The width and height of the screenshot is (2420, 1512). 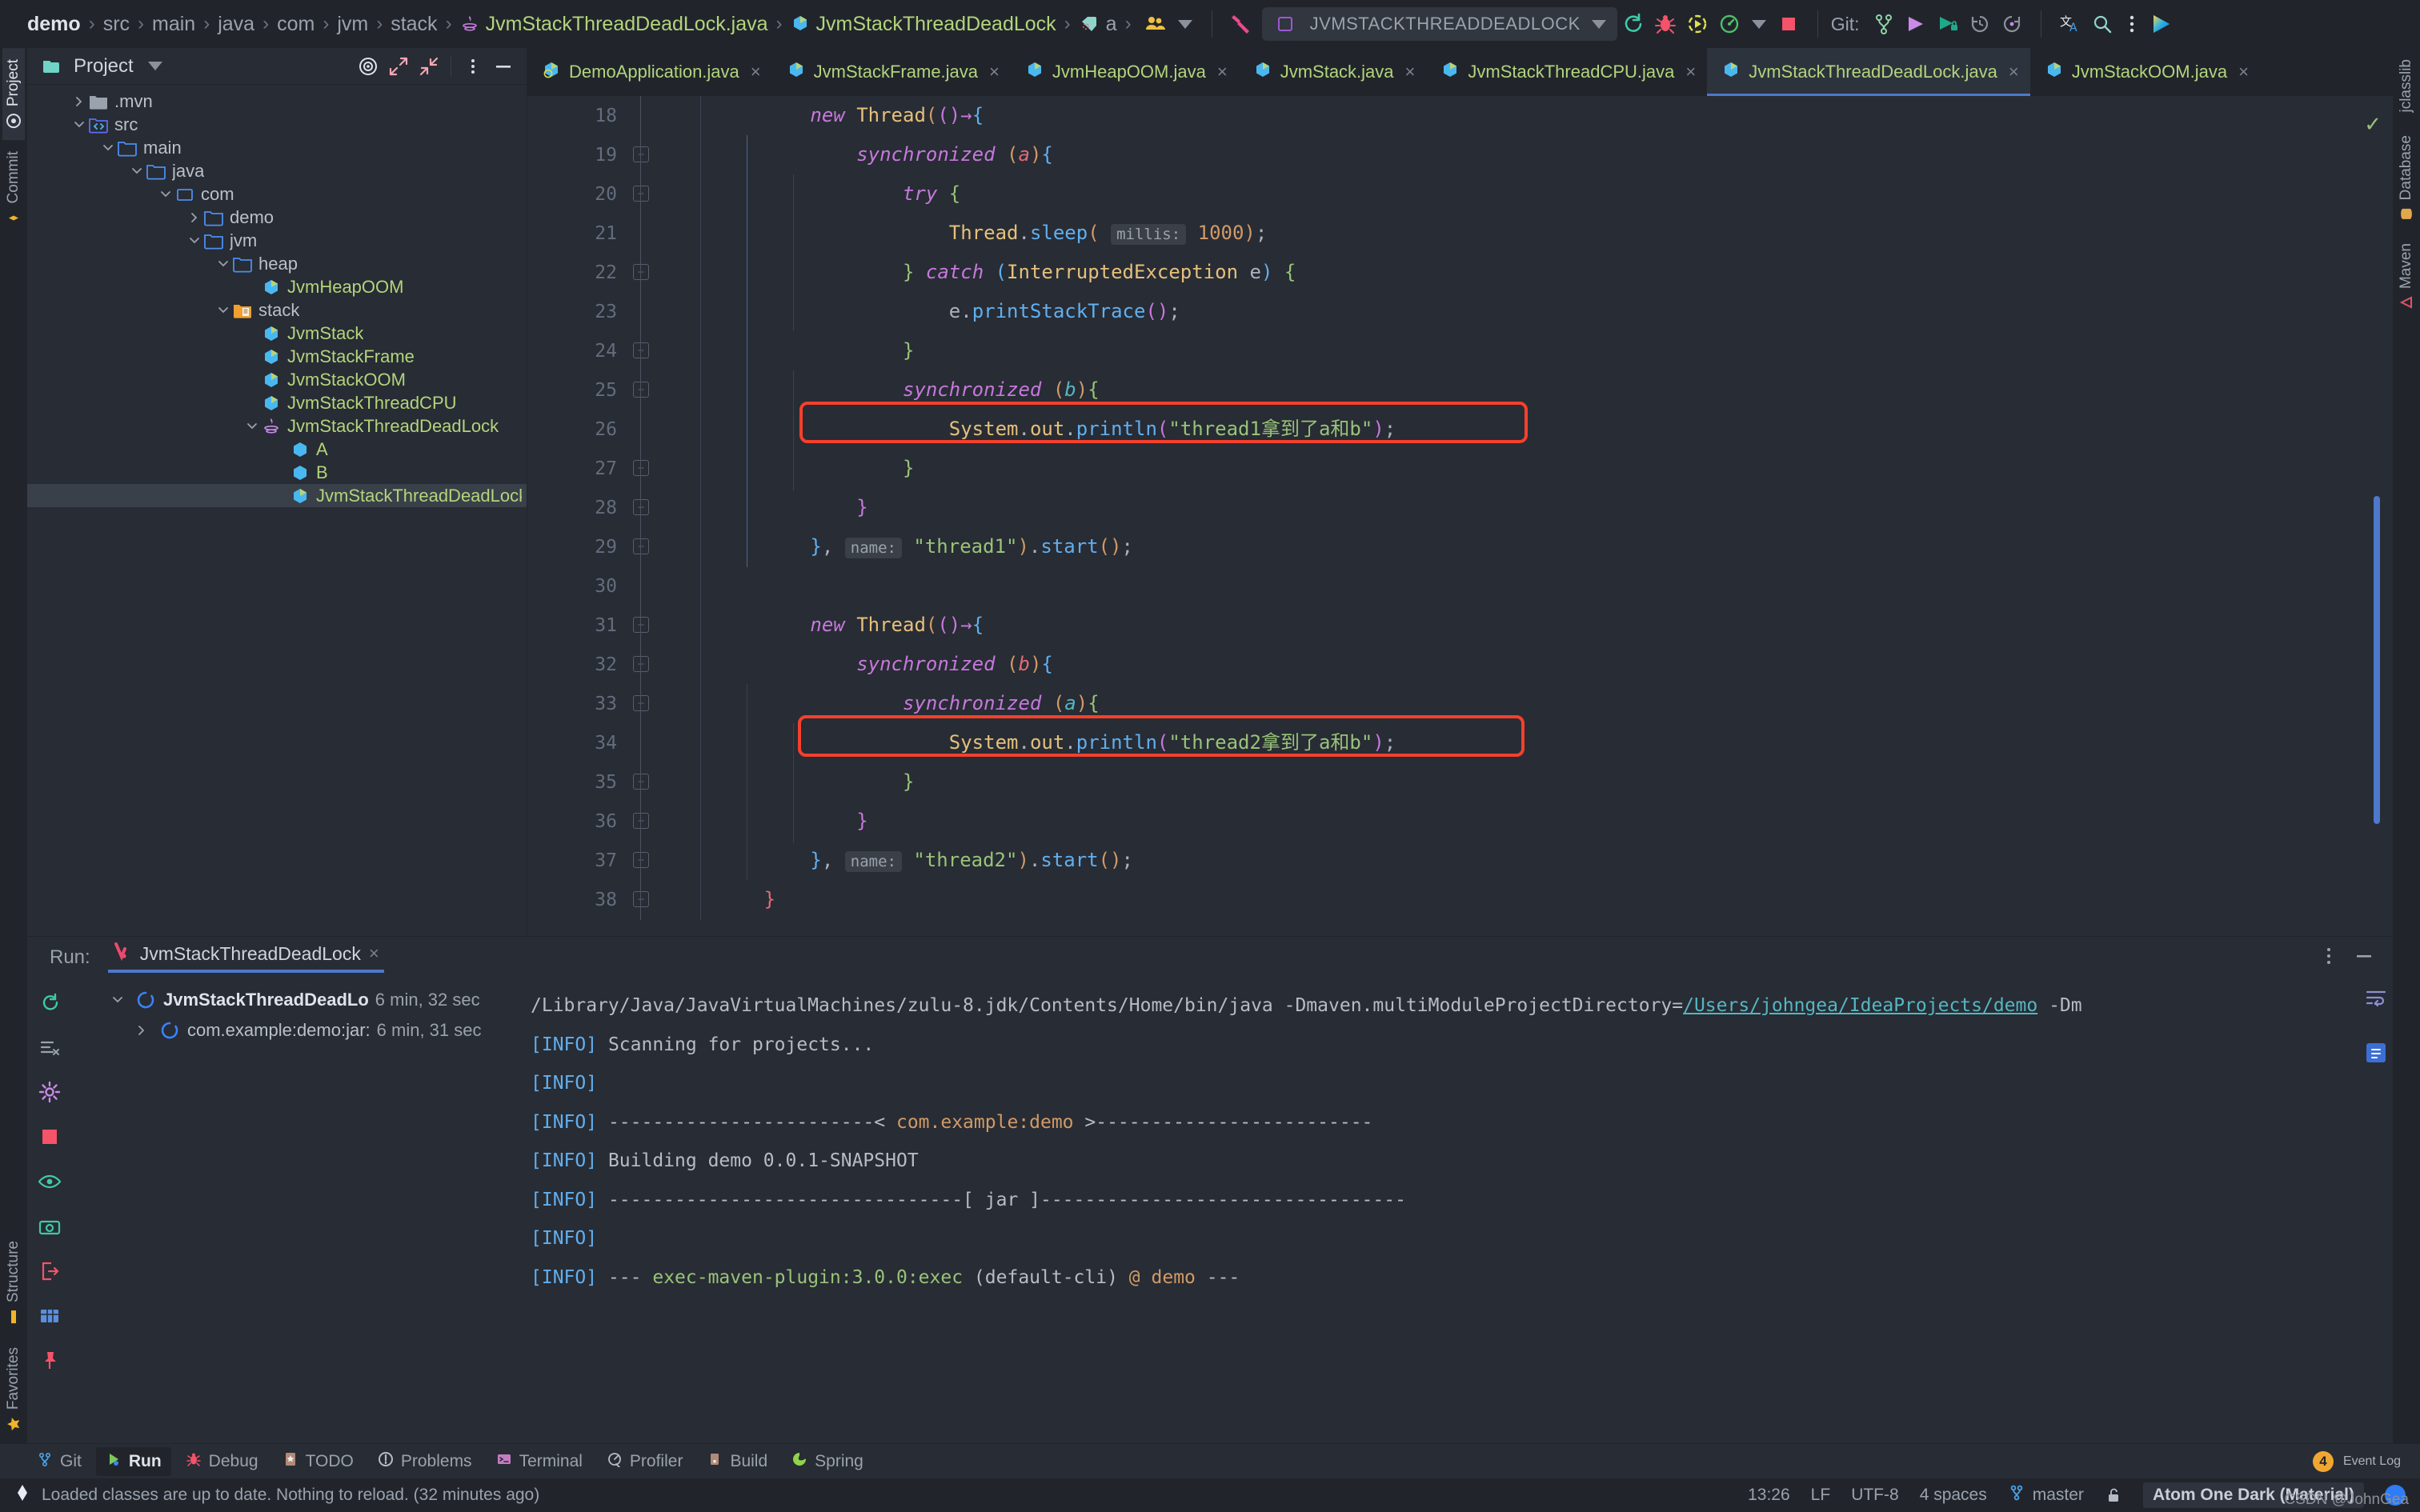 What do you see at coordinates (277, 333) in the screenshot?
I see `tree-node: JvmStack` at bounding box center [277, 333].